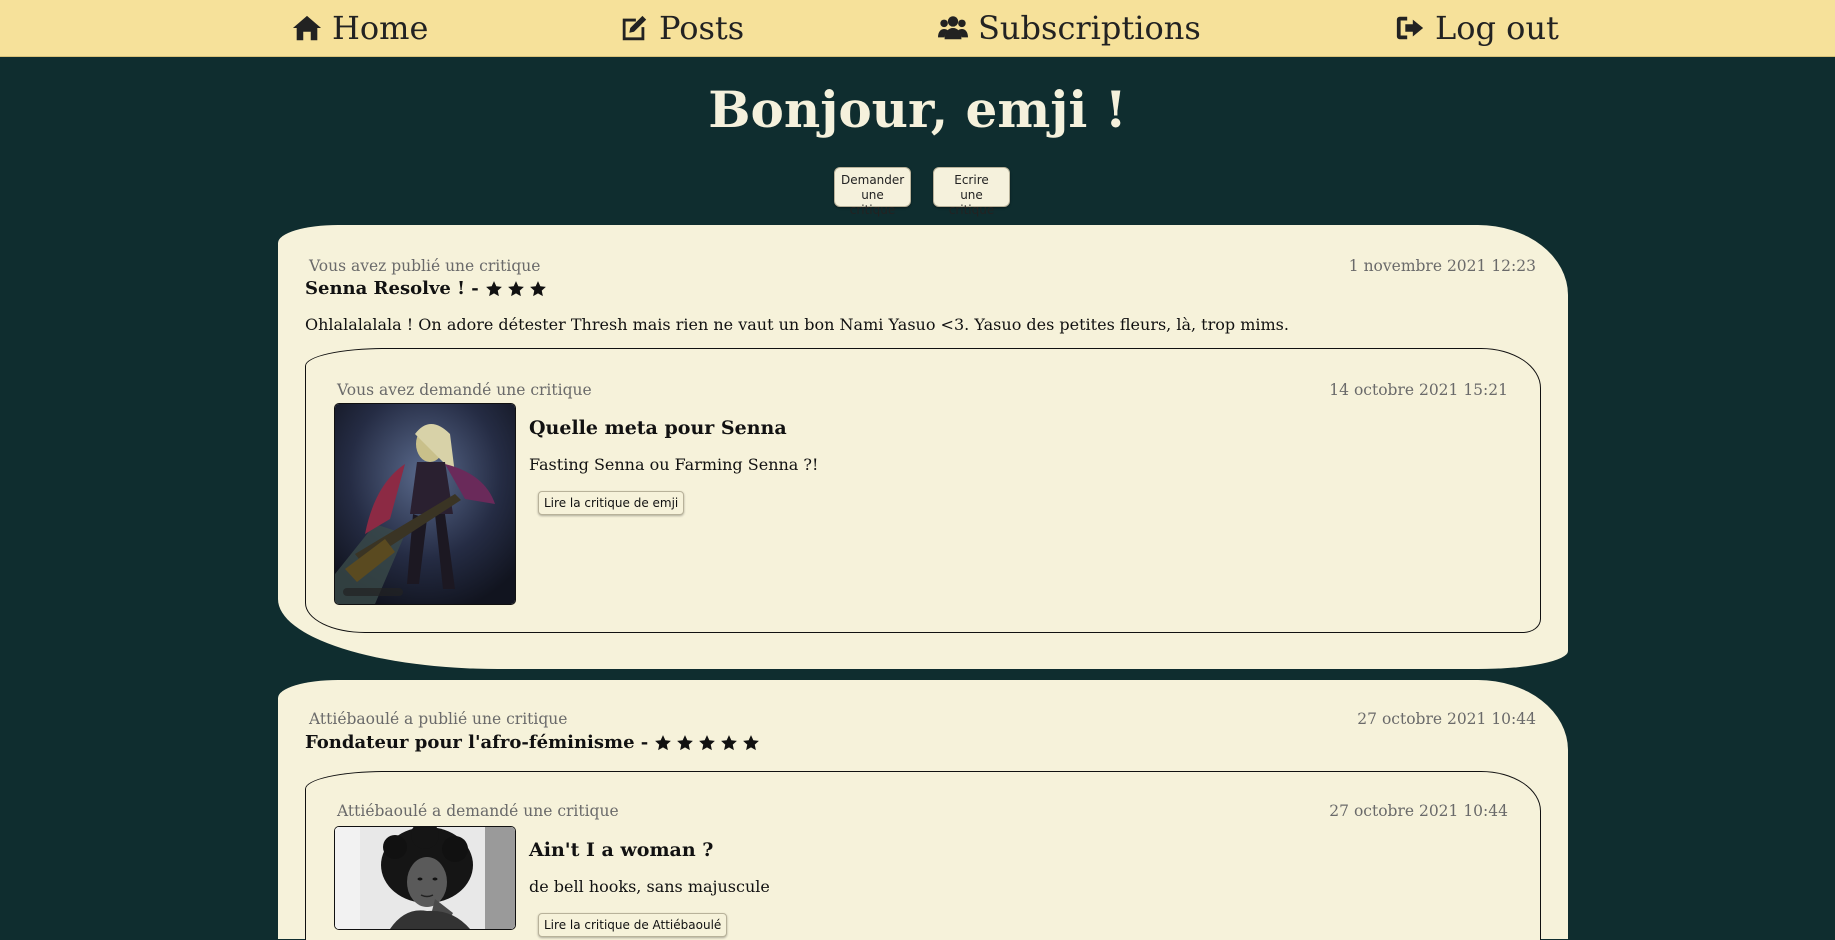  What do you see at coordinates (1446, 719) in the screenshot?
I see `review-date: 27 octobre 2021 10:44` at bounding box center [1446, 719].